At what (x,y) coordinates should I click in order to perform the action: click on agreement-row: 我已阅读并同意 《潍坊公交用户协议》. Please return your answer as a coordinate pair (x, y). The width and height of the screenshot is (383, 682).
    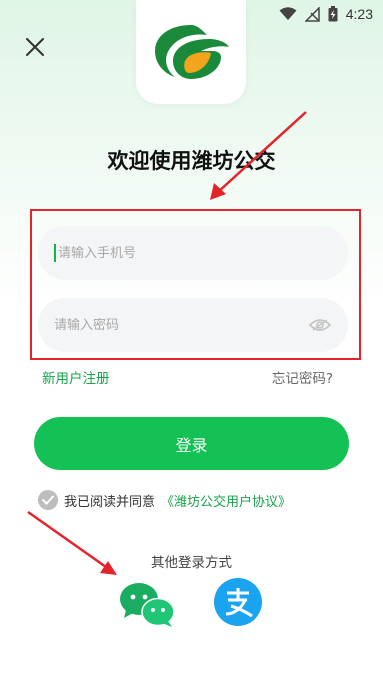
    Looking at the image, I should click on (164, 500).